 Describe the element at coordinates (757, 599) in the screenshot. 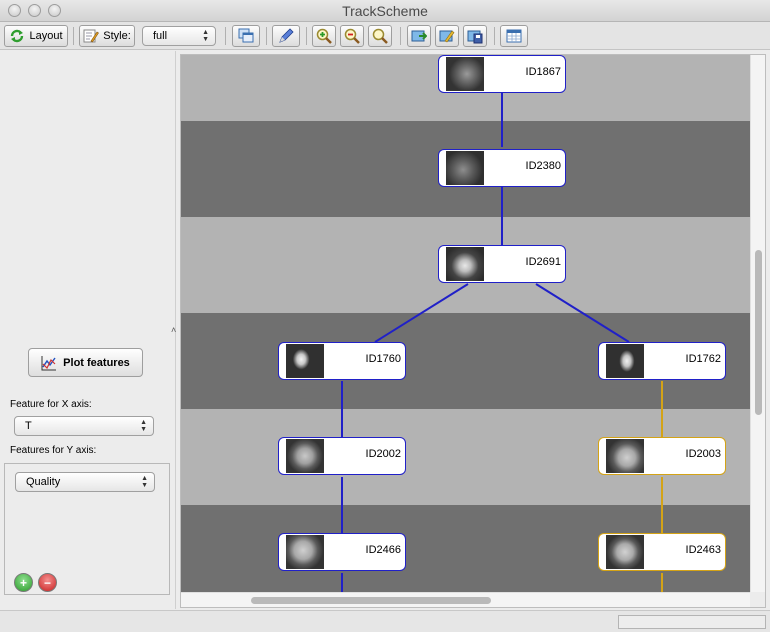

I see `scroll-corner` at that location.